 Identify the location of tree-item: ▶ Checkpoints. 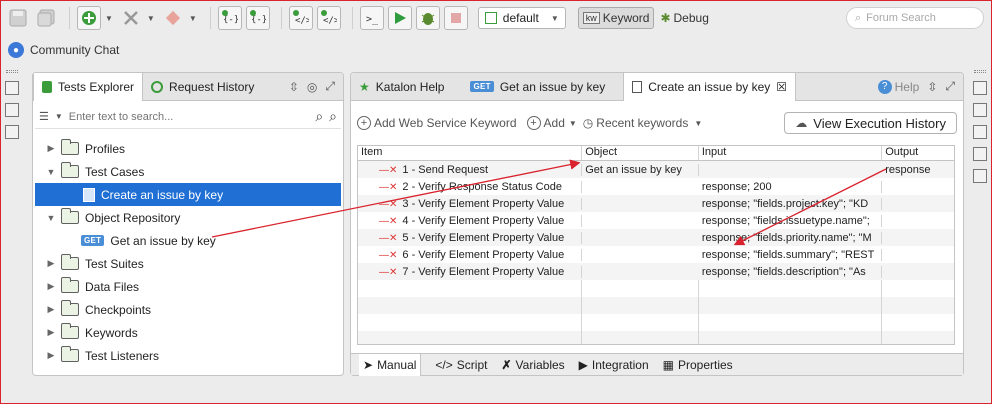
(188, 309).